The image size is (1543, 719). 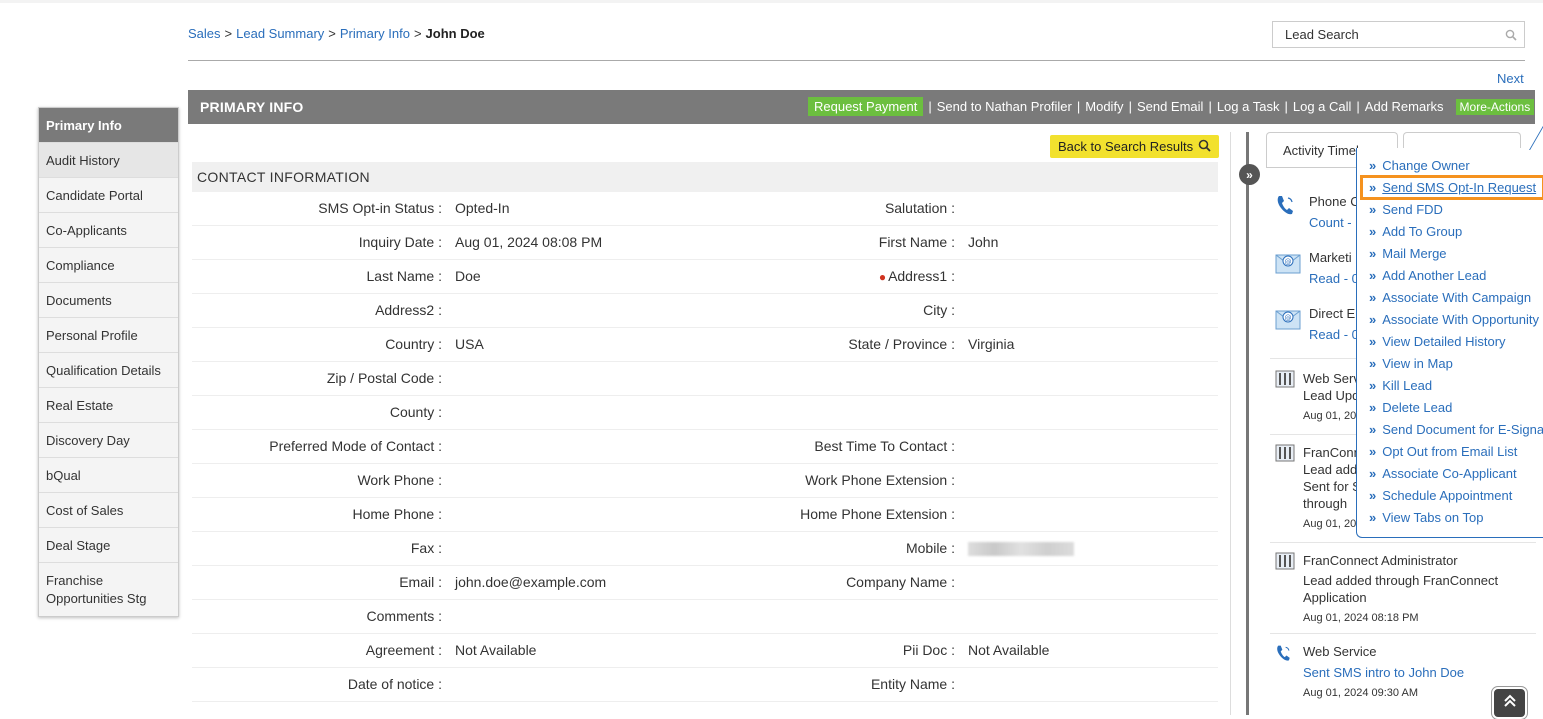 I want to click on timeline-title: FranConnect Administrator, so click(x=1380, y=560).